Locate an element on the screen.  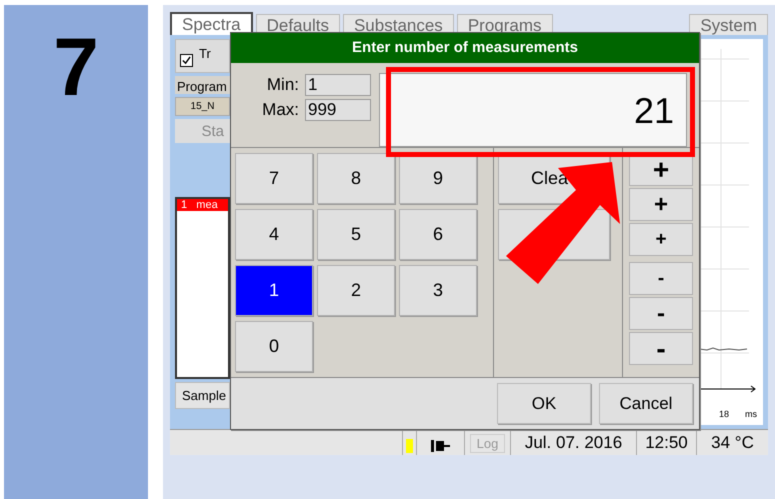
value-display: 21 is located at coordinates (533, 110).